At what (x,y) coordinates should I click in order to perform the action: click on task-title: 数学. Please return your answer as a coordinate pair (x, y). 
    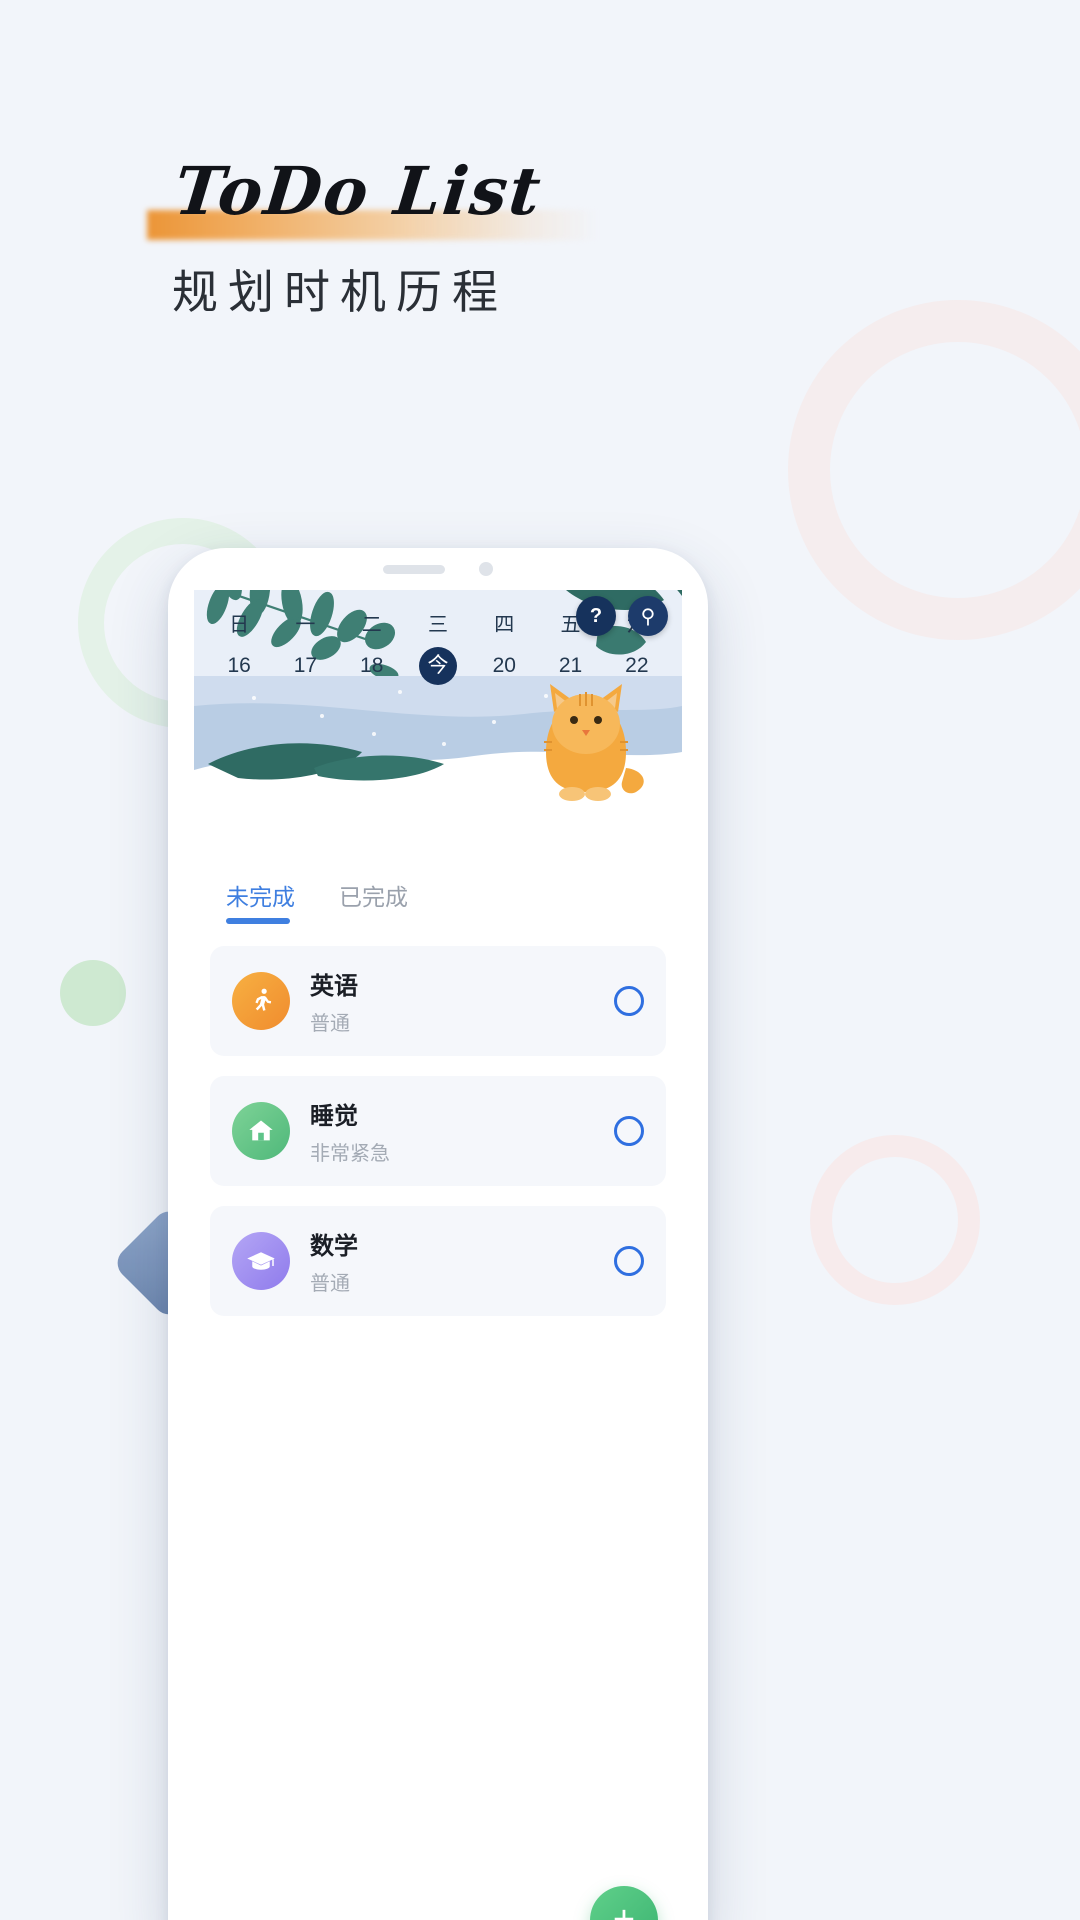
    Looking at the image, I should click on (334, 1246).